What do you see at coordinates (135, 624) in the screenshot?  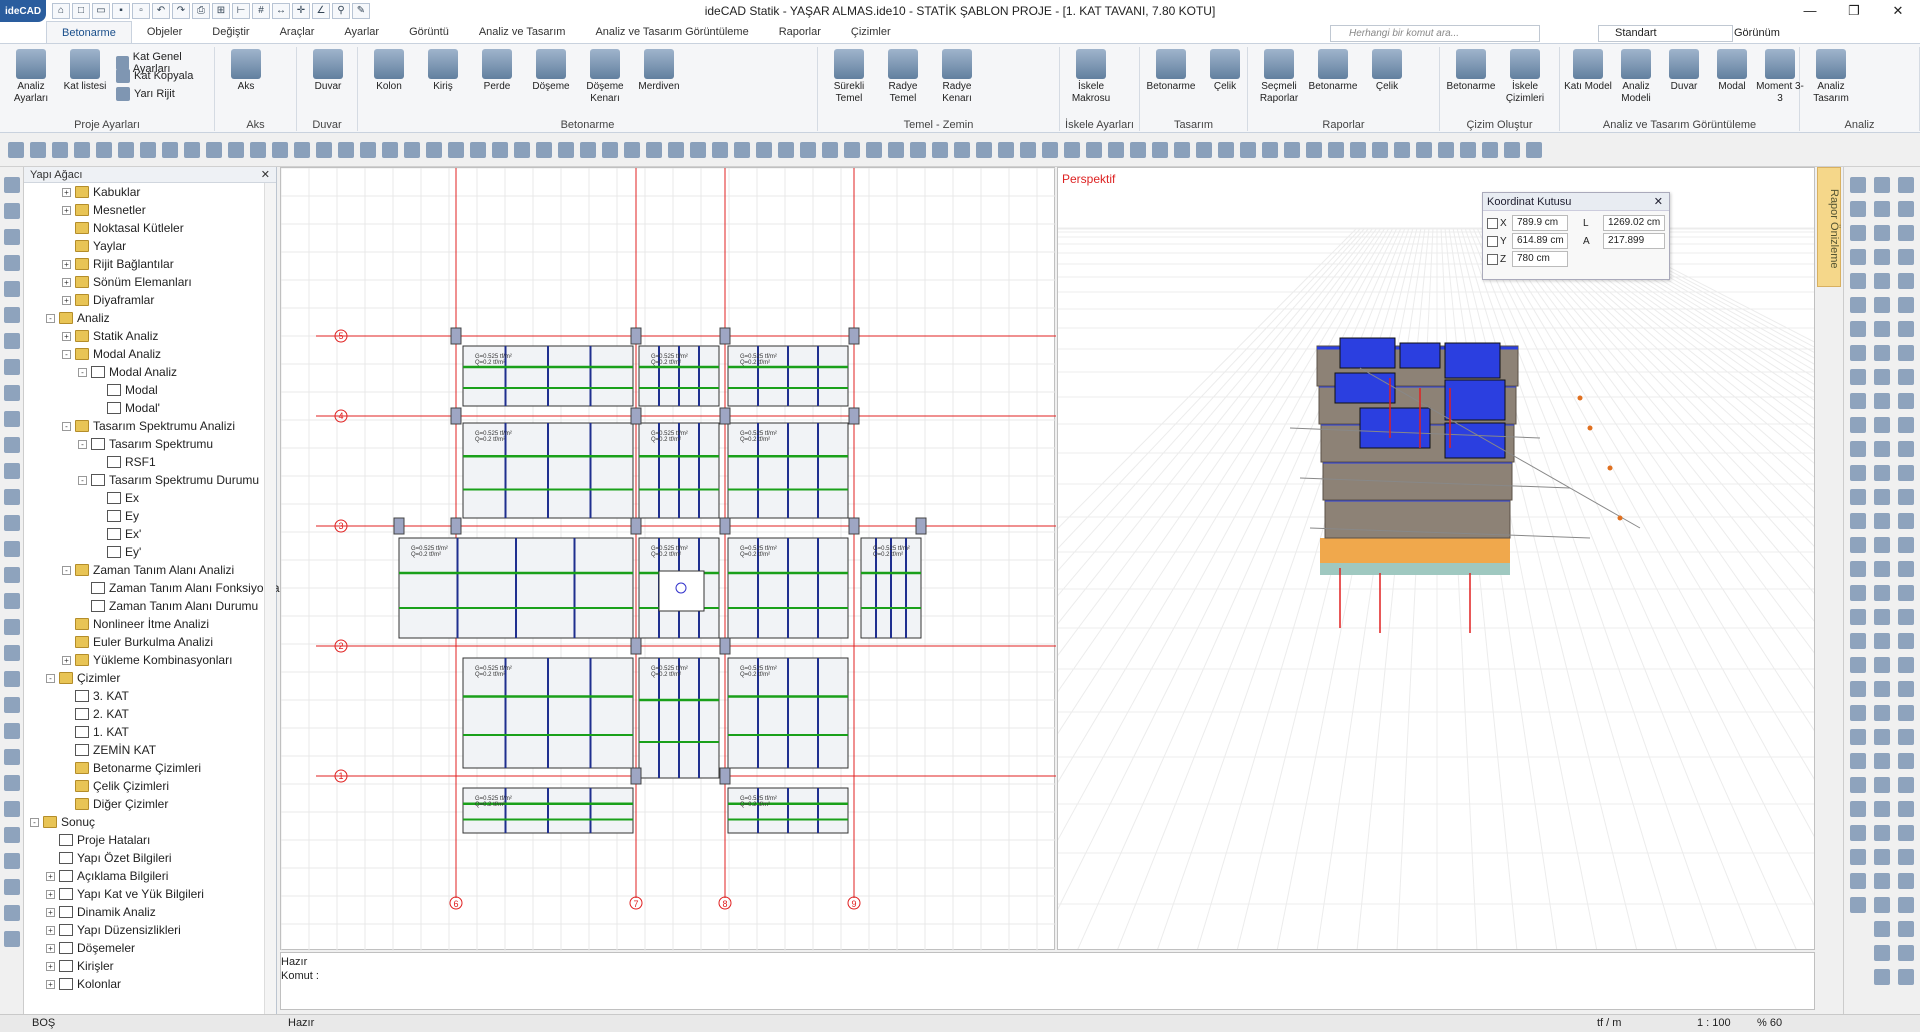 I see `tree-node: Nonlineer İtme Analizi` at bounding box center [135, 624].